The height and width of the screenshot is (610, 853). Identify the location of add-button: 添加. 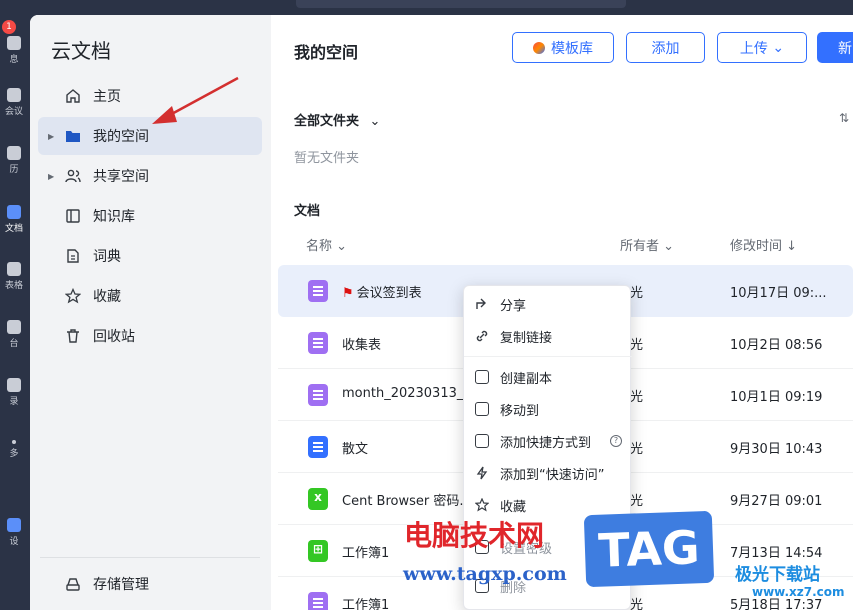
(665, 47).